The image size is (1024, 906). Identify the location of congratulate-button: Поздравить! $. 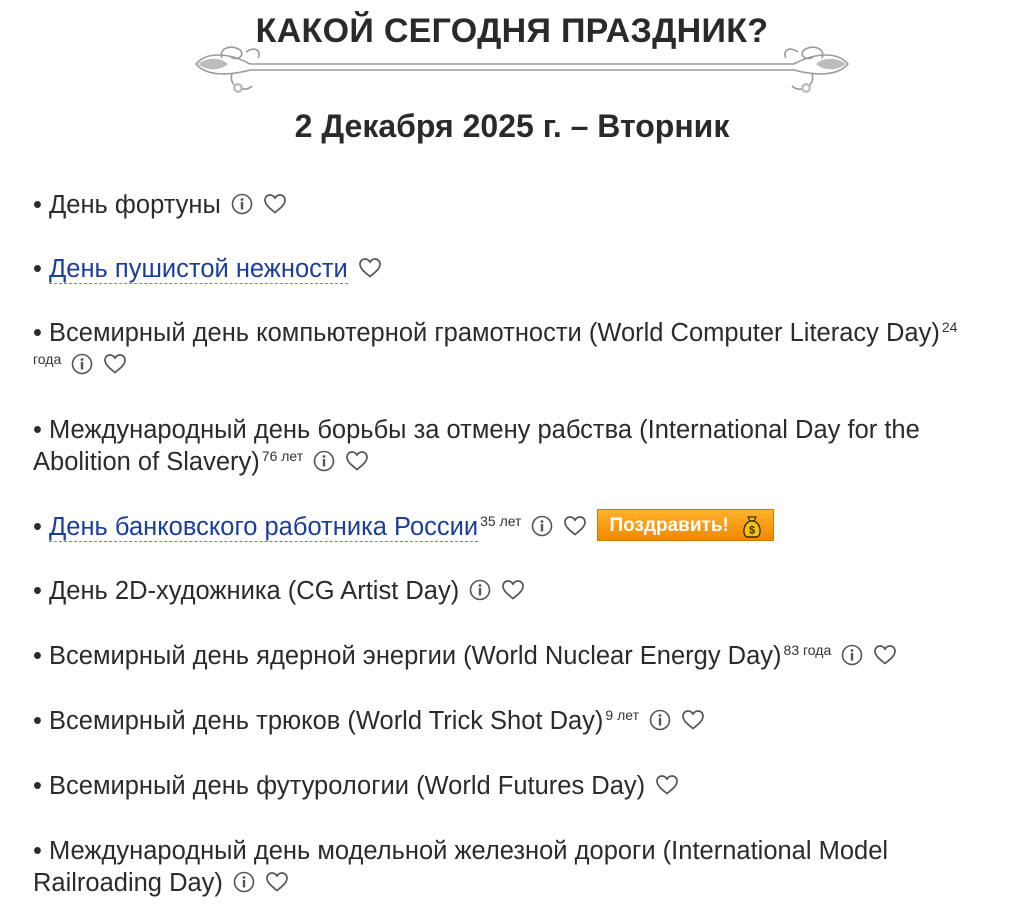
(685, 525).